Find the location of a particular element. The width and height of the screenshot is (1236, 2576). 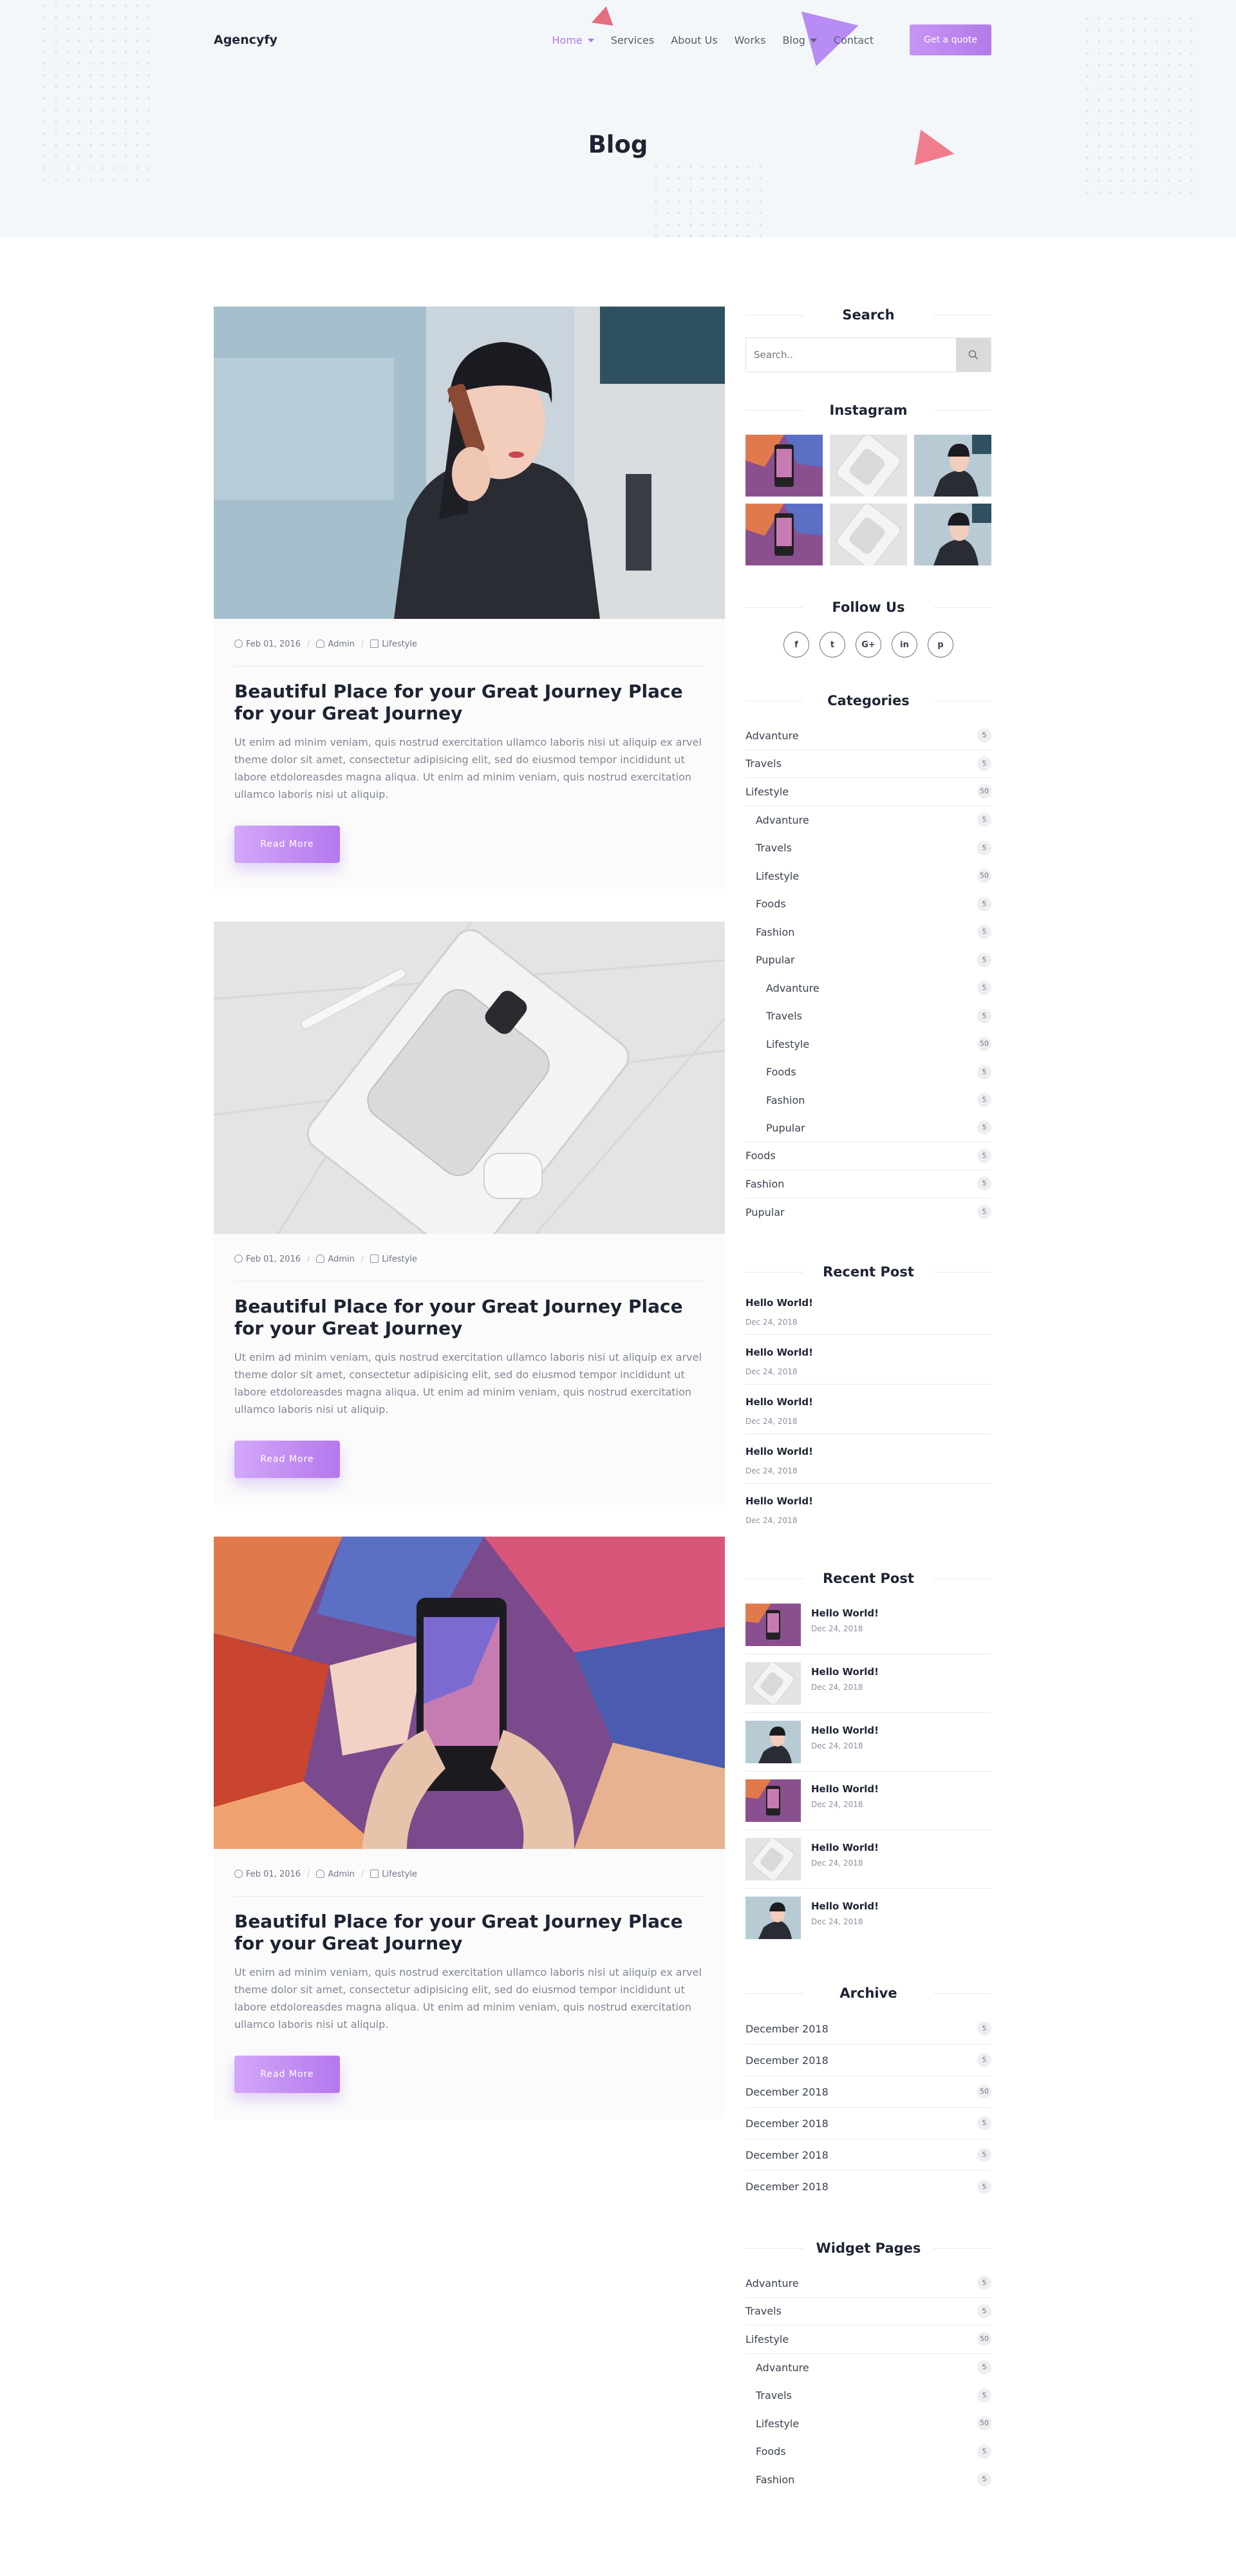

facebook-icon: f is located at coordinates (796, 645).